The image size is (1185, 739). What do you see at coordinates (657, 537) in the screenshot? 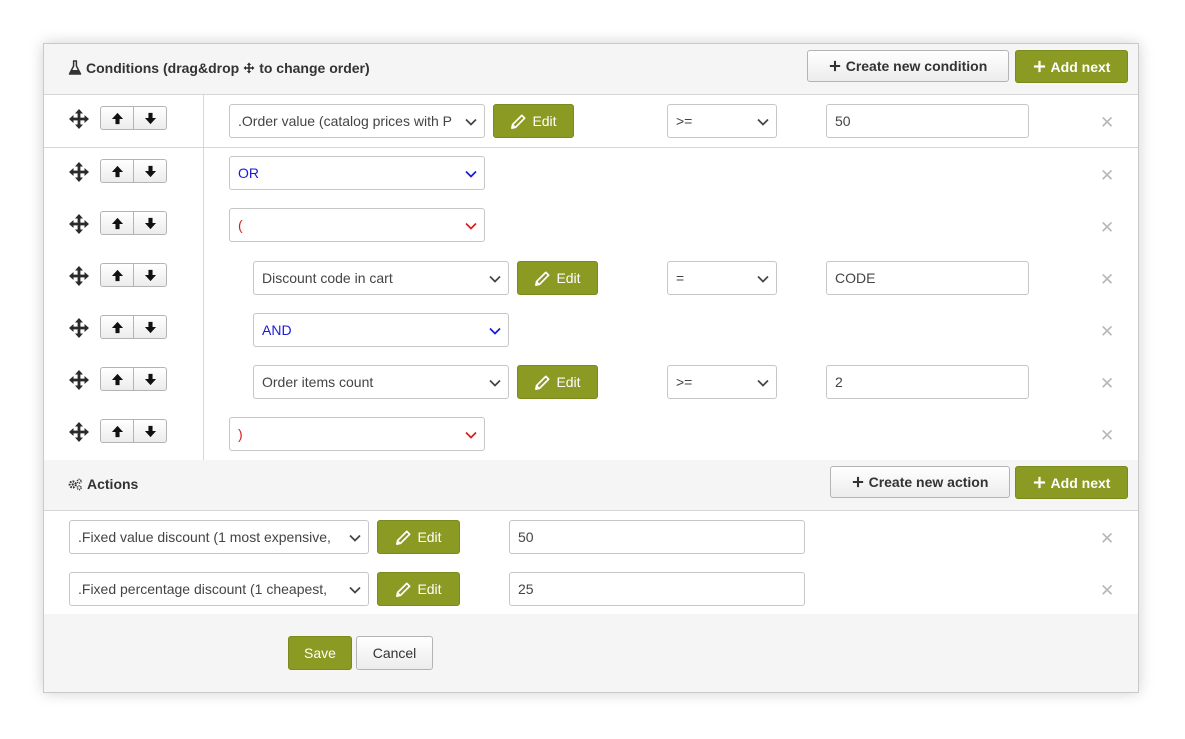
I see `action-value-input: 50` at bounding box center [657, 537].